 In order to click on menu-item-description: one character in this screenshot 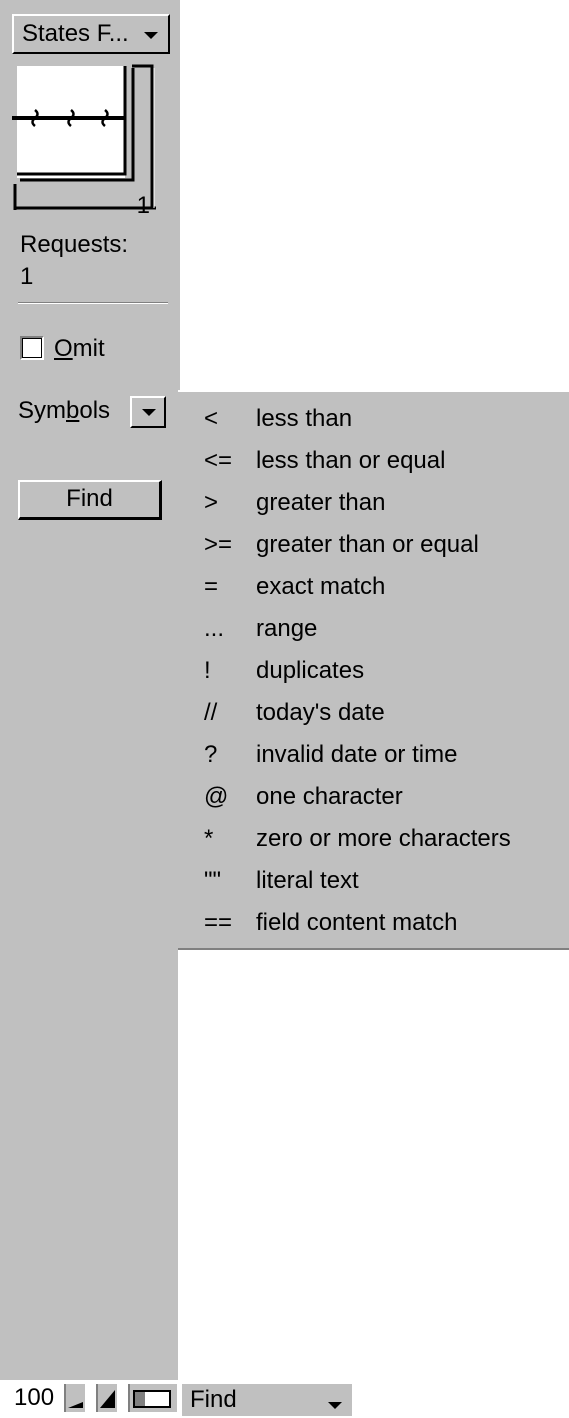, I will do `click(329, 796)`.